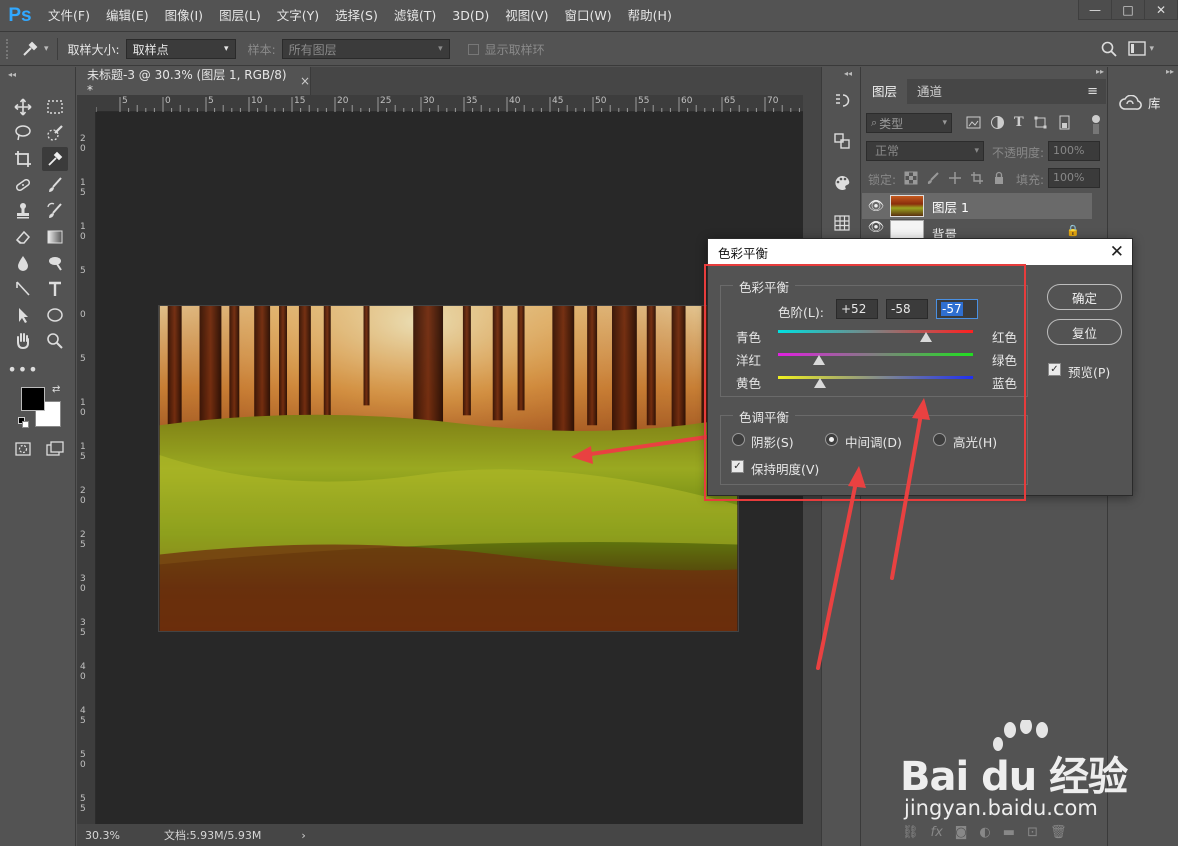 This screenshot has height=846, width=1178. Describe the element at coordinates (848, 73) in the screenshot. I see `collapse-dock-icon: ◂◂` at that location.